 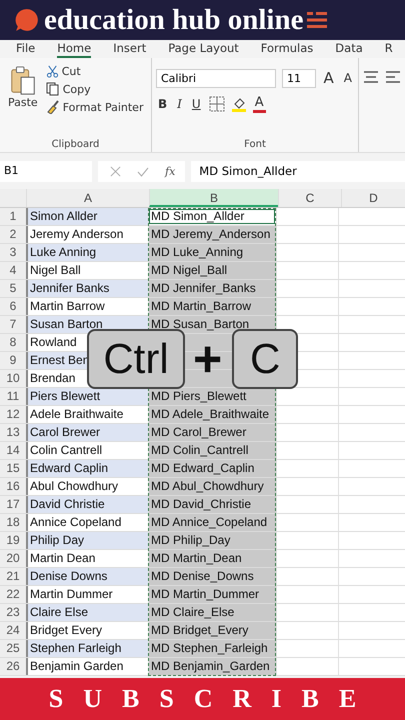 I want to click on row-number: 1, so click(x=13, y=216).